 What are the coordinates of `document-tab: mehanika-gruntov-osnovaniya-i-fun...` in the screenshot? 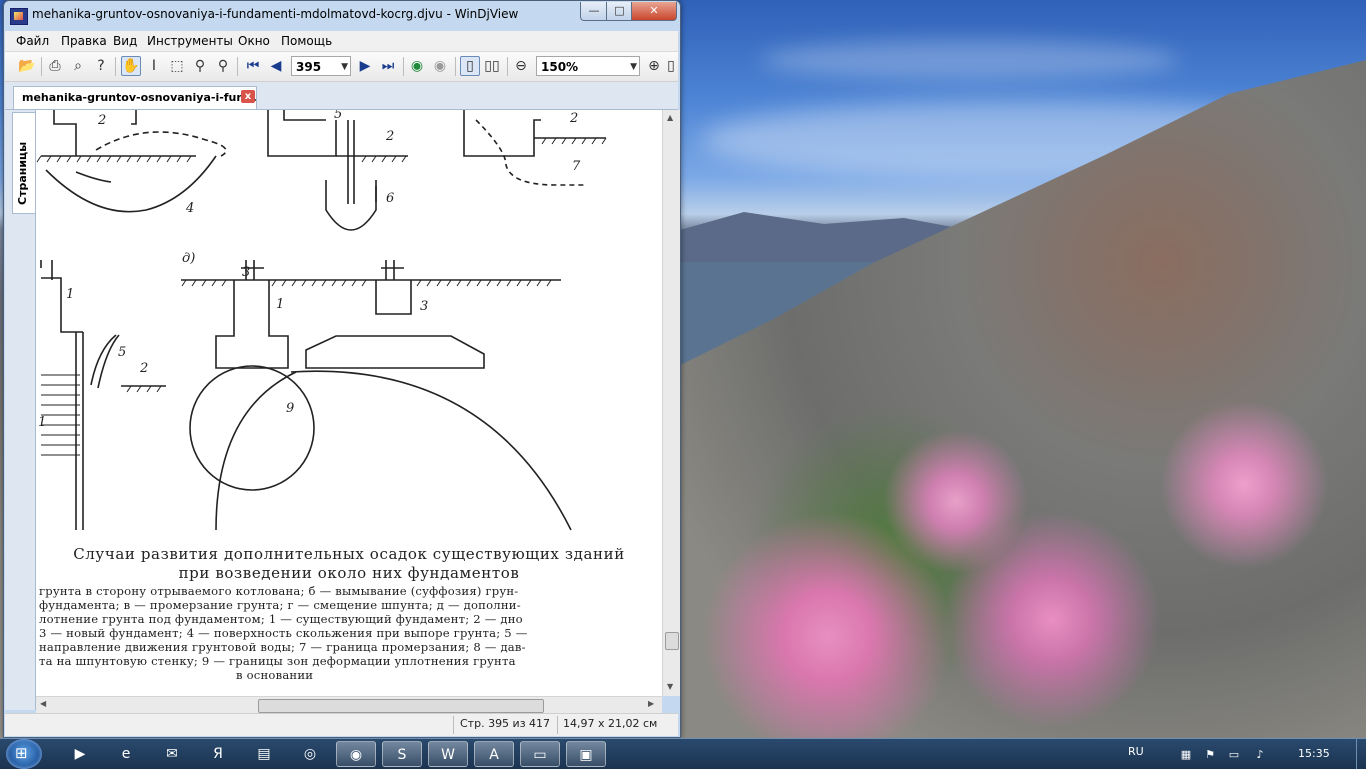 It's located at (135, 97).